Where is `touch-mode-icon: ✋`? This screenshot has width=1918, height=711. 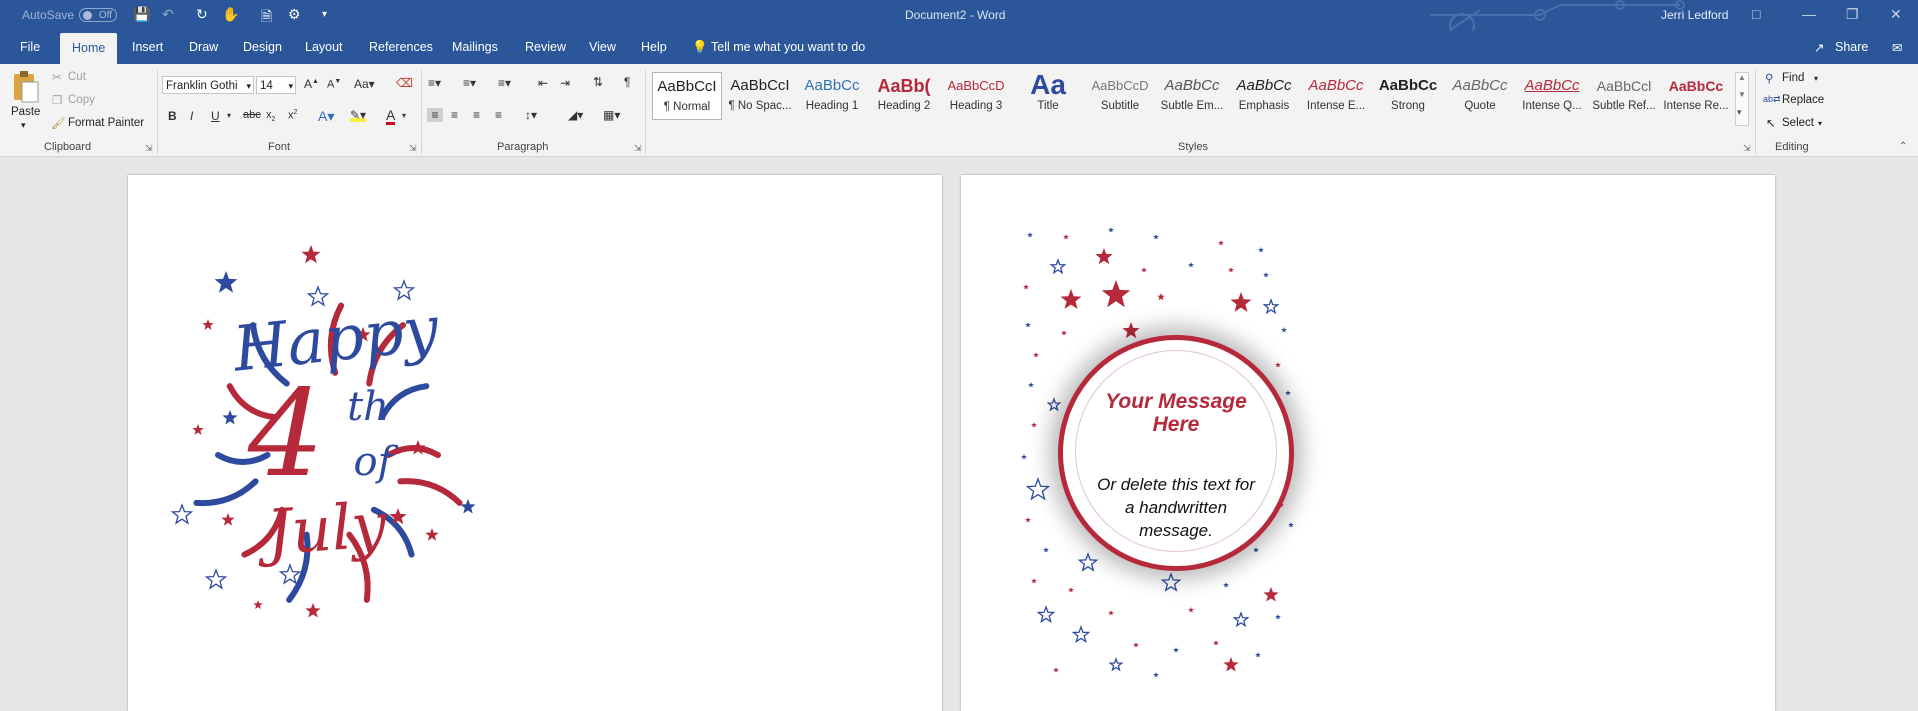
touch-mode-icon: ✋ is located at coordinates (230, 14).